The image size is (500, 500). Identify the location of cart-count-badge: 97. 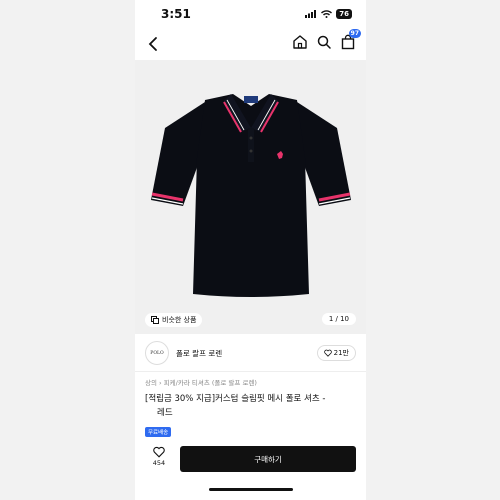
(354, 33).